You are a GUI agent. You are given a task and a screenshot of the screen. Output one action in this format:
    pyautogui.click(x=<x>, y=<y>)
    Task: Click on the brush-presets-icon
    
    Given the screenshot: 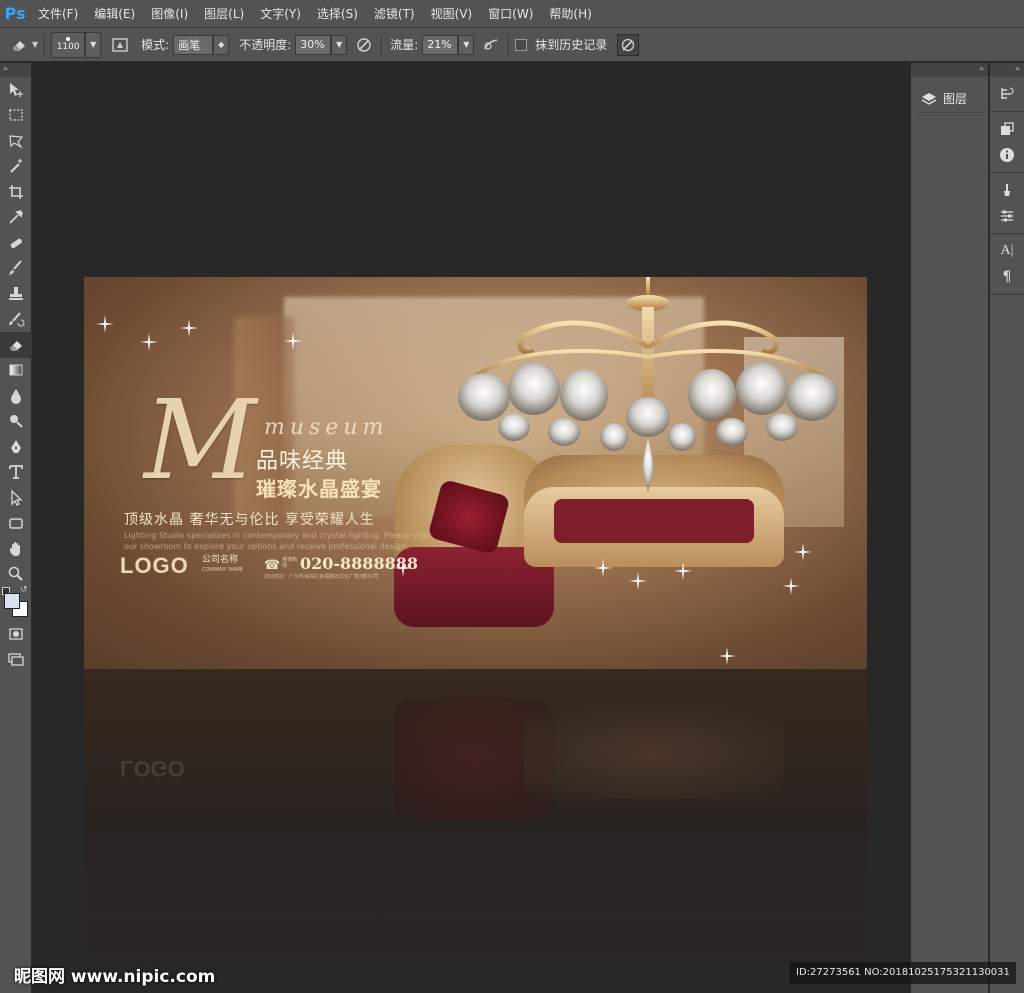 What is the action you would take?
    pyautogui.click(x=1007, y=190)
    